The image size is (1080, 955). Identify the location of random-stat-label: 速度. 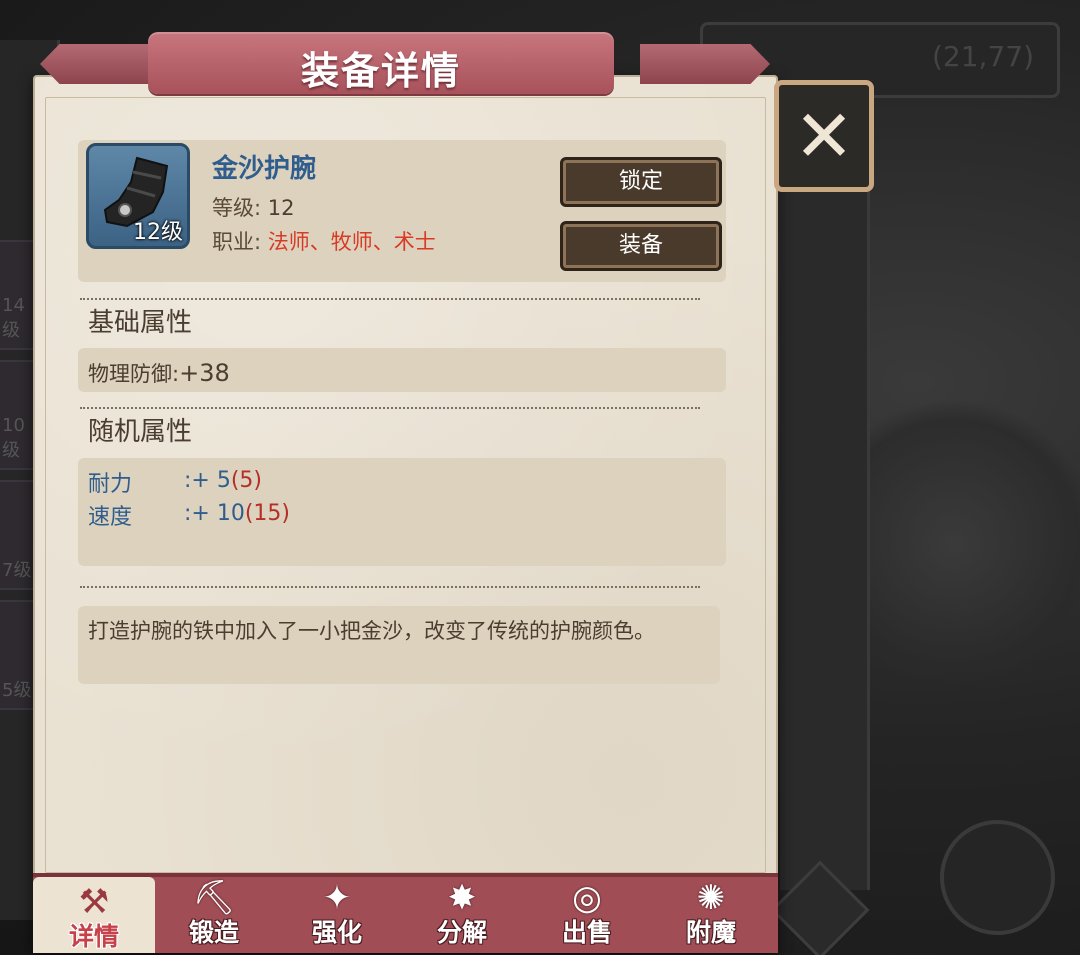
(110, 517).